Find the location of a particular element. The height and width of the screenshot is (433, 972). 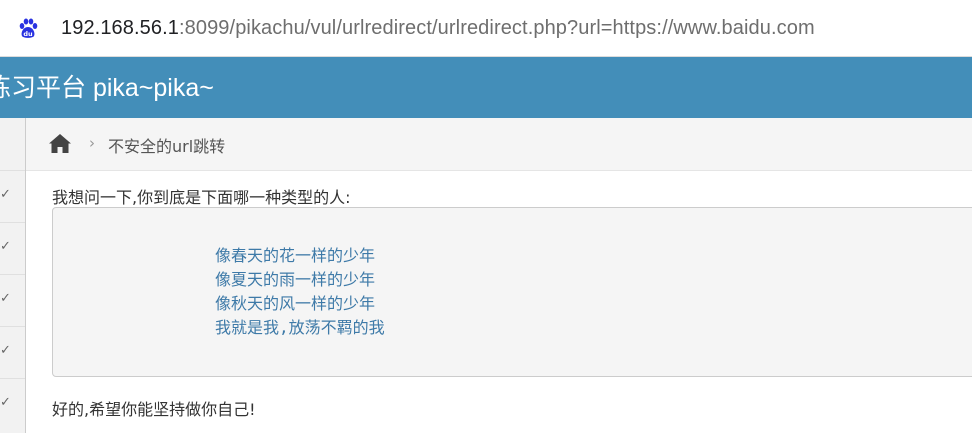

option-link: 像春天的花一样的少年 is located at coordinates (295, 256).